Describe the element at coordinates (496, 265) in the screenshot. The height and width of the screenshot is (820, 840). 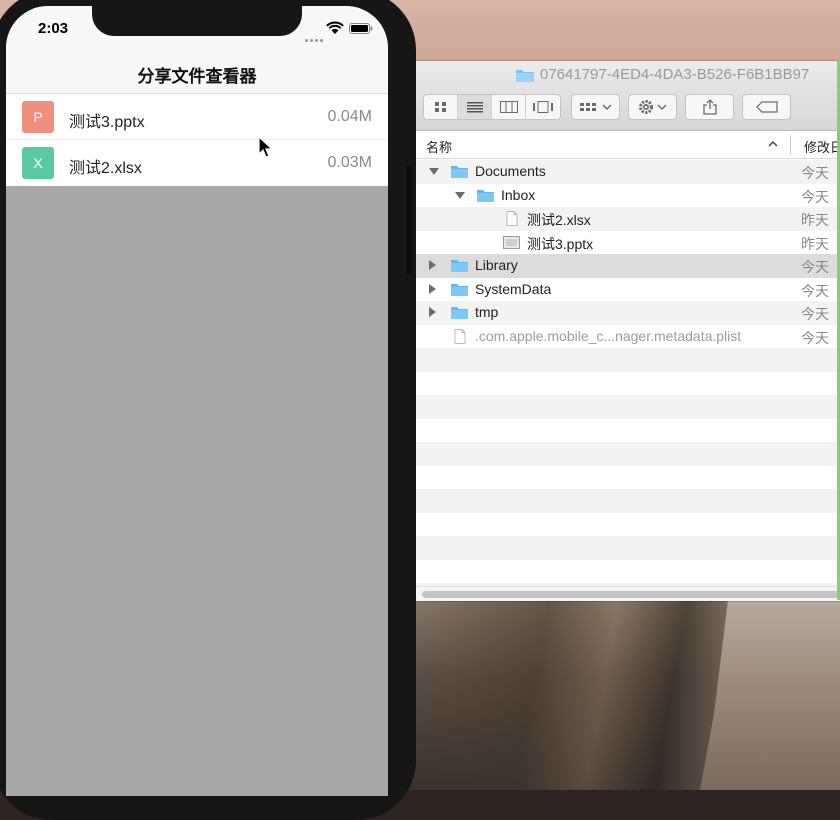
I see `finder-row-label: Library` at that location.